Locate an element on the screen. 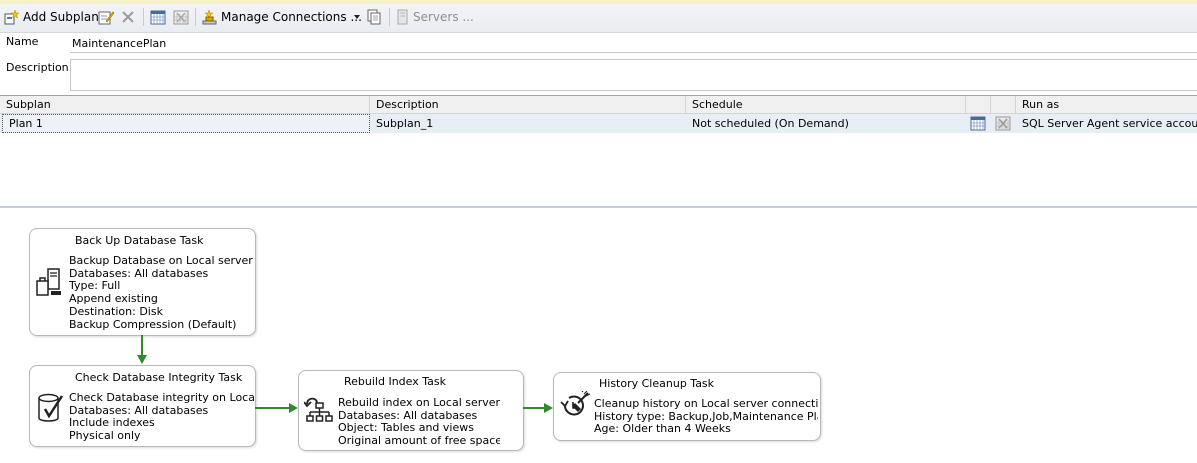  grid-header: Subplan Description Schedule Run as is located at coordinates (598, 105).